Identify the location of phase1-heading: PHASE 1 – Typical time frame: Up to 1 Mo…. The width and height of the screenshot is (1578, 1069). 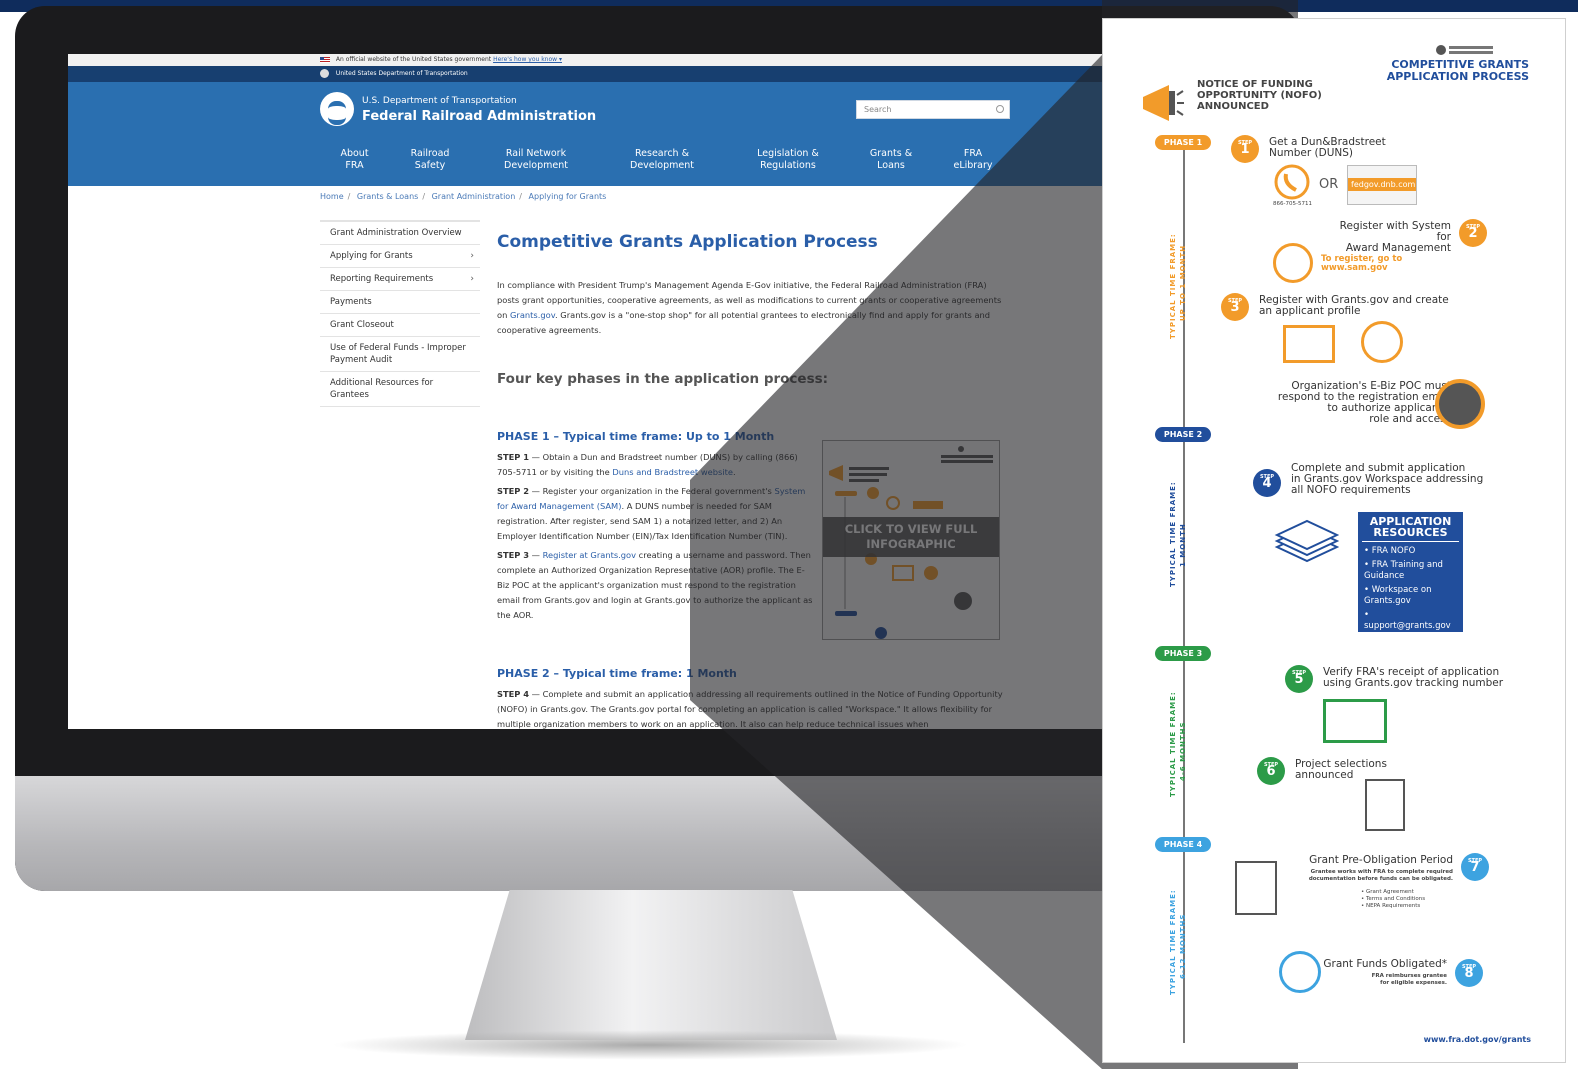
(636, 436).